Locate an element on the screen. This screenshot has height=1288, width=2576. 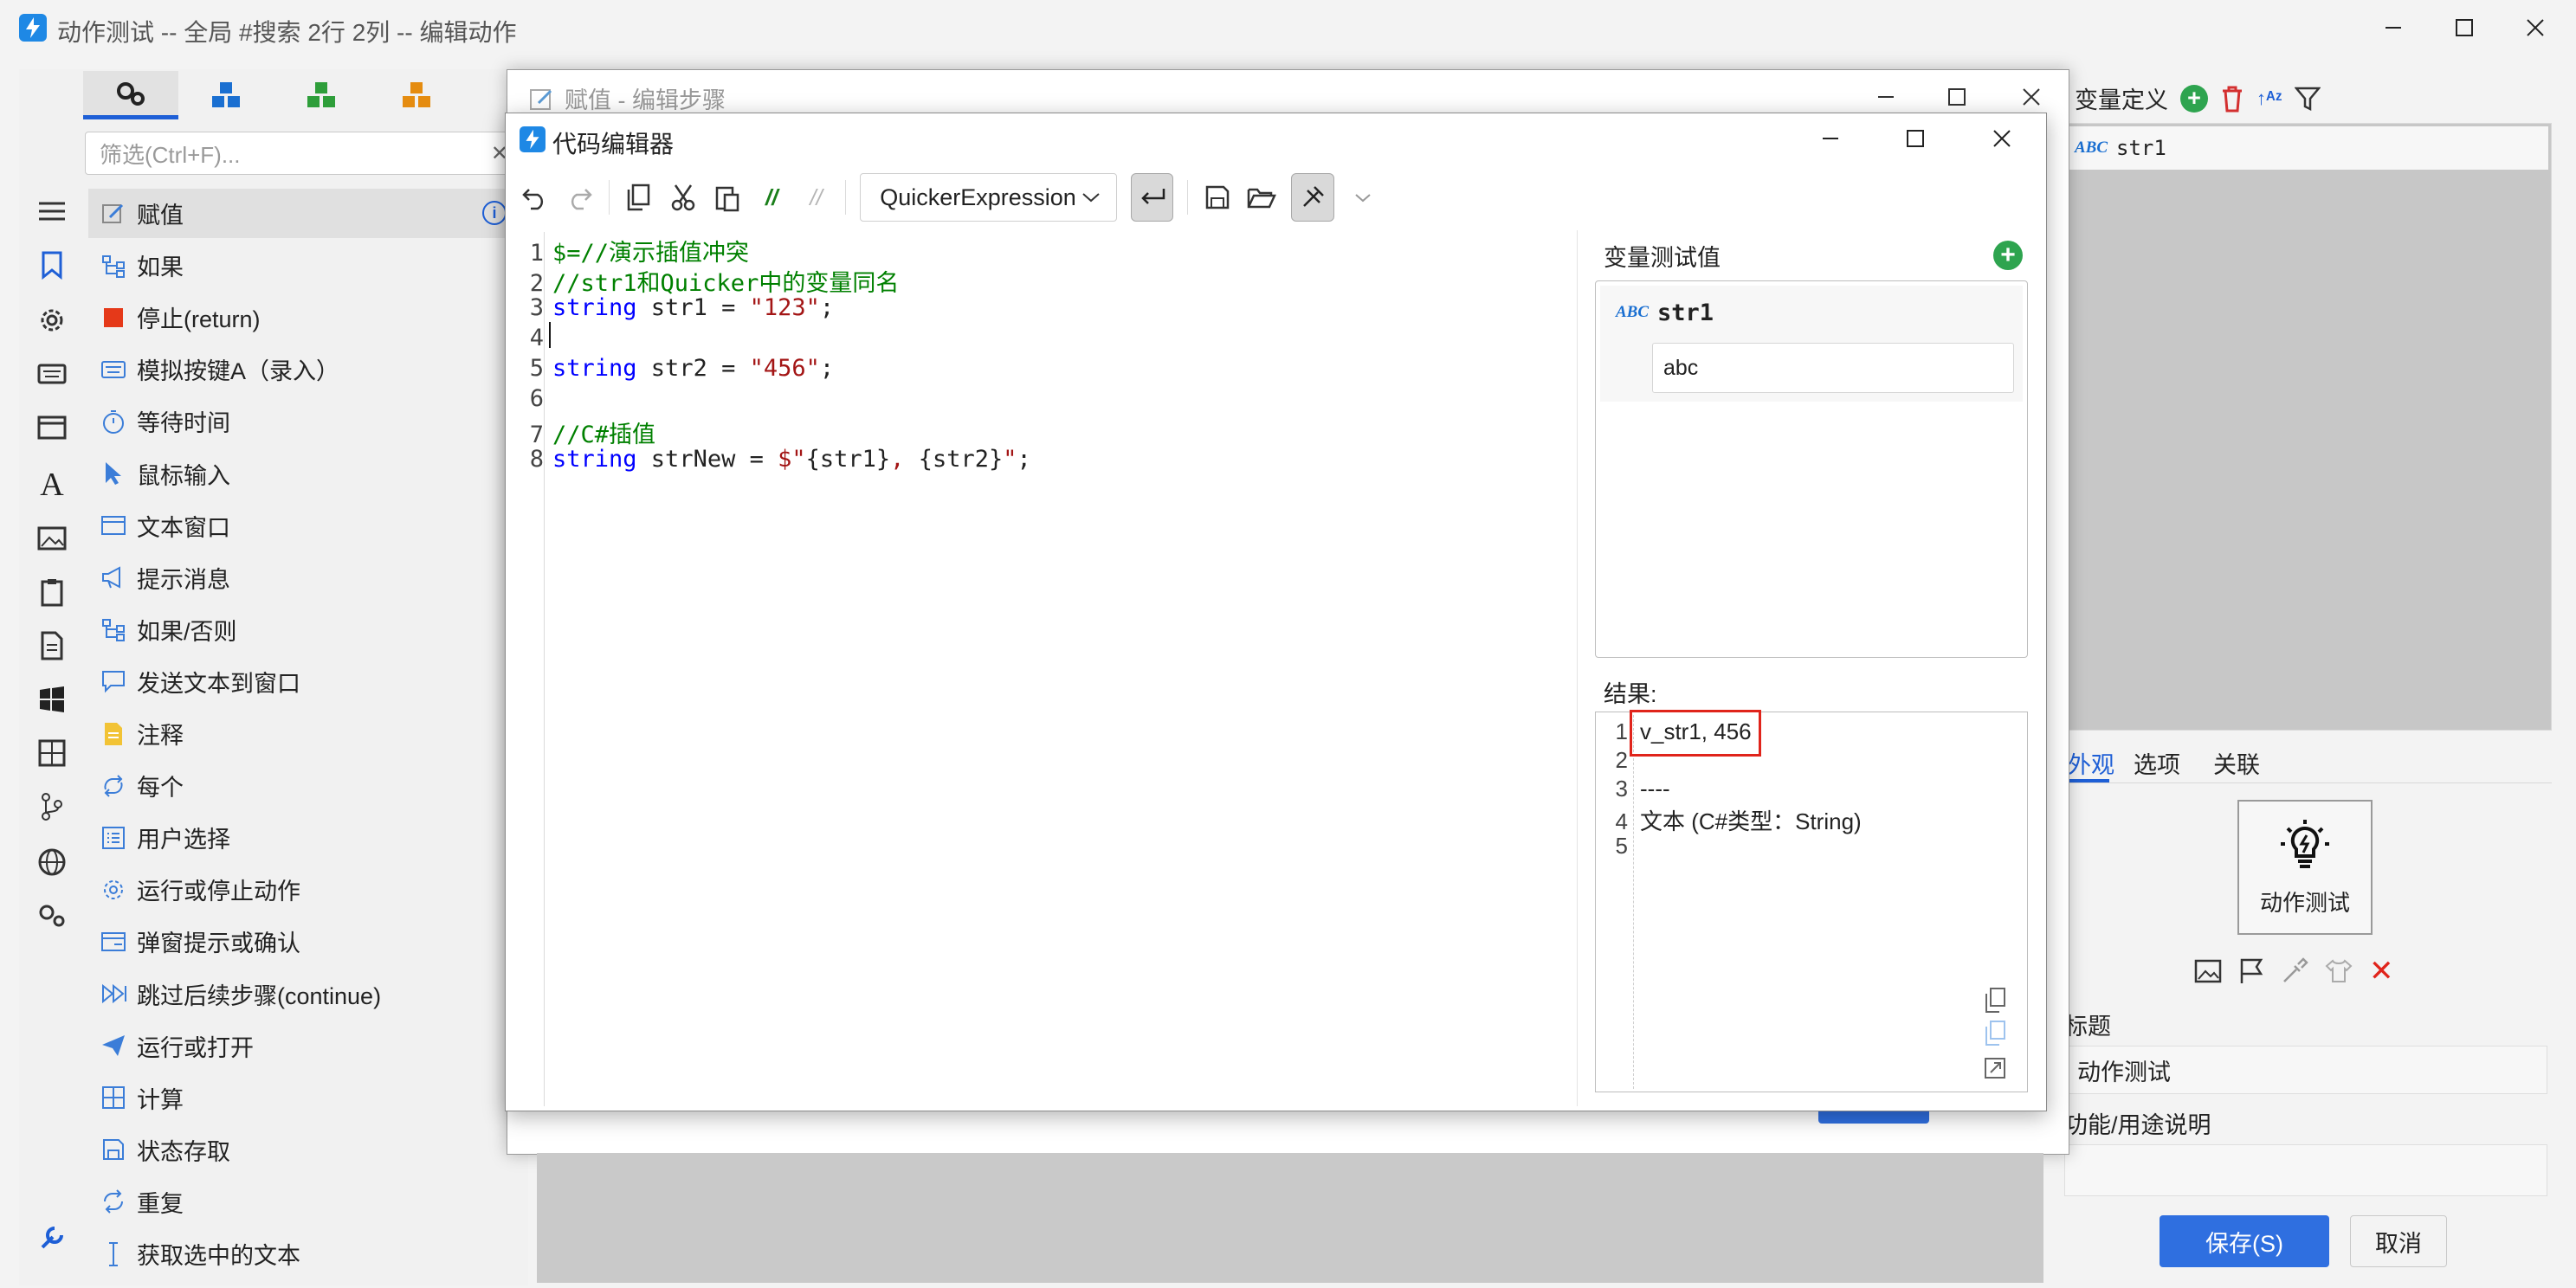
keyboard-icon is located at coordinates (52, 374).